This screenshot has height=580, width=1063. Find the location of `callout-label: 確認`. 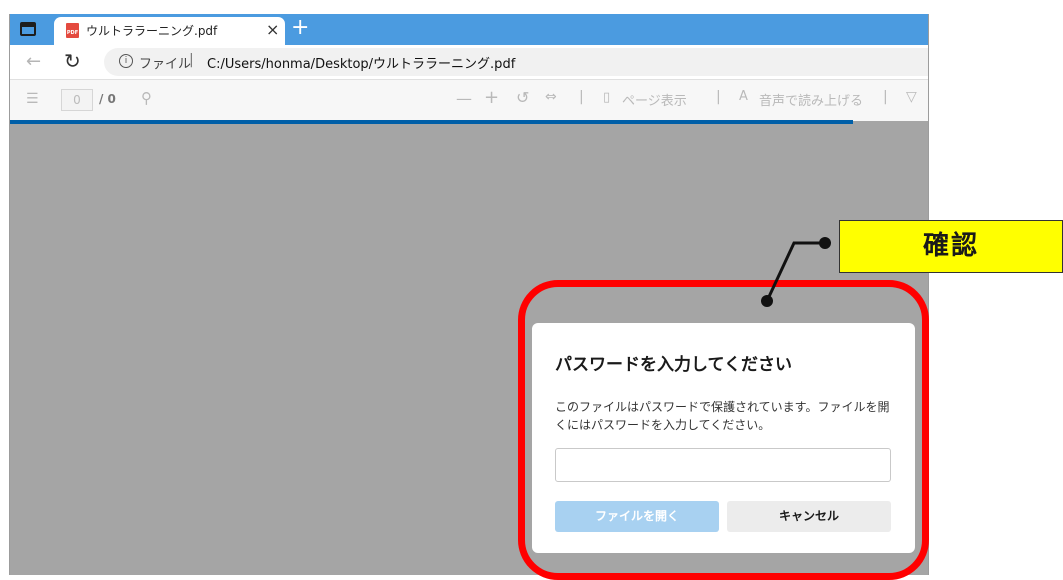

callout-label: 確認 is located at coordinates (951, 246).